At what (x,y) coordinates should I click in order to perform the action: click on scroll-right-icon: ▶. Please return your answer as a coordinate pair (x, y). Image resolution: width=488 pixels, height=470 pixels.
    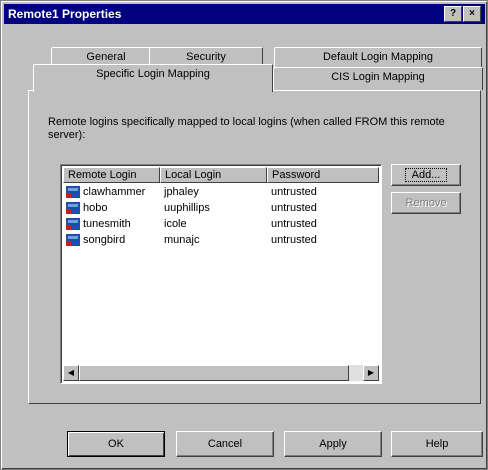
    Looking at the image, I should click on (371, 373).